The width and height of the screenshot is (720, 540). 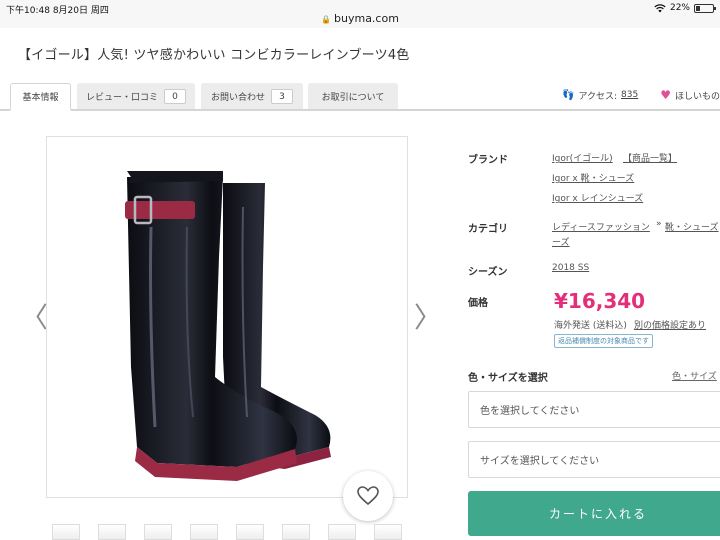 I want to click on address-url: buyma.com, so click(x=366, y=18).